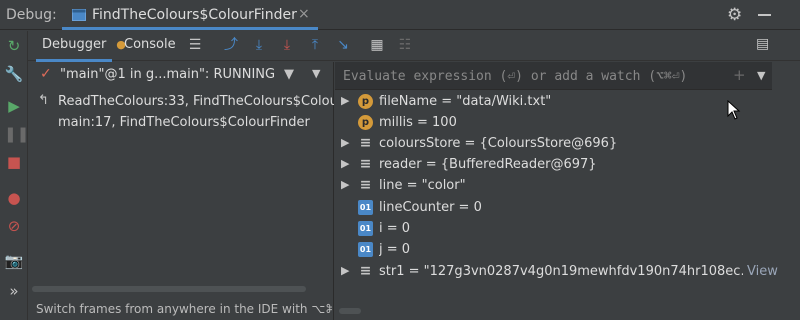 The image size is (800, 320). I want to click on variable-text: line = "color", so click(422, 185).